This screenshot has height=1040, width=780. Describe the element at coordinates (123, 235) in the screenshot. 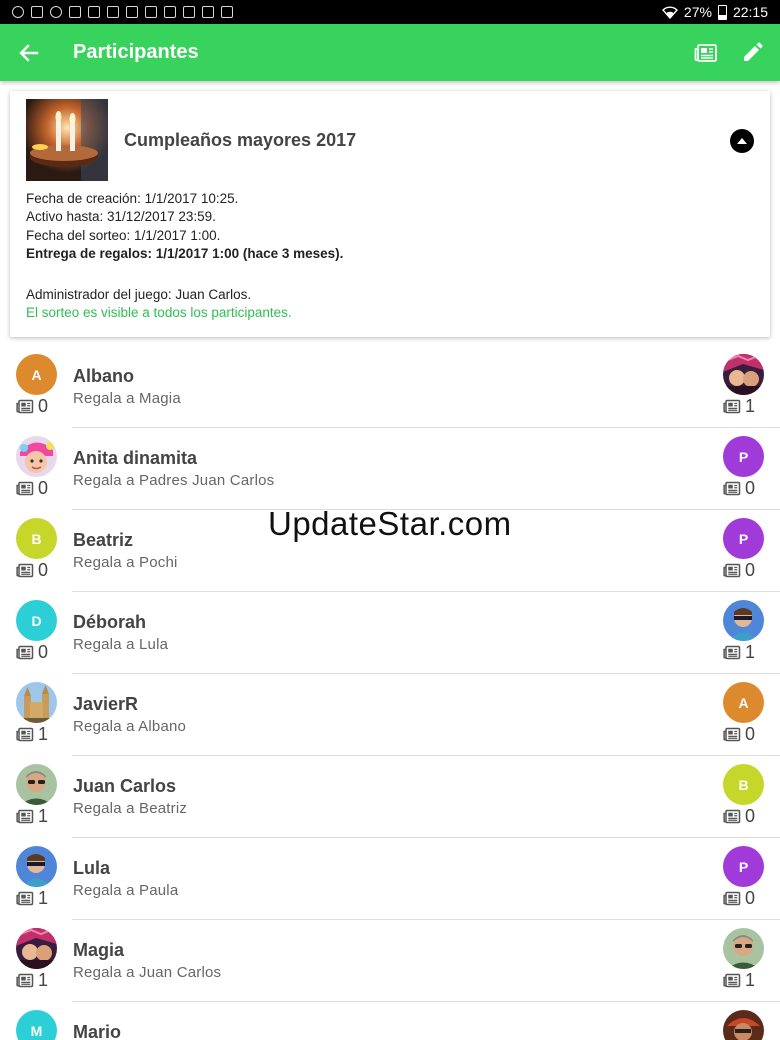

I see `draw-date: Fecha del sorteo: 1/1/2017 1:00.` at that location.